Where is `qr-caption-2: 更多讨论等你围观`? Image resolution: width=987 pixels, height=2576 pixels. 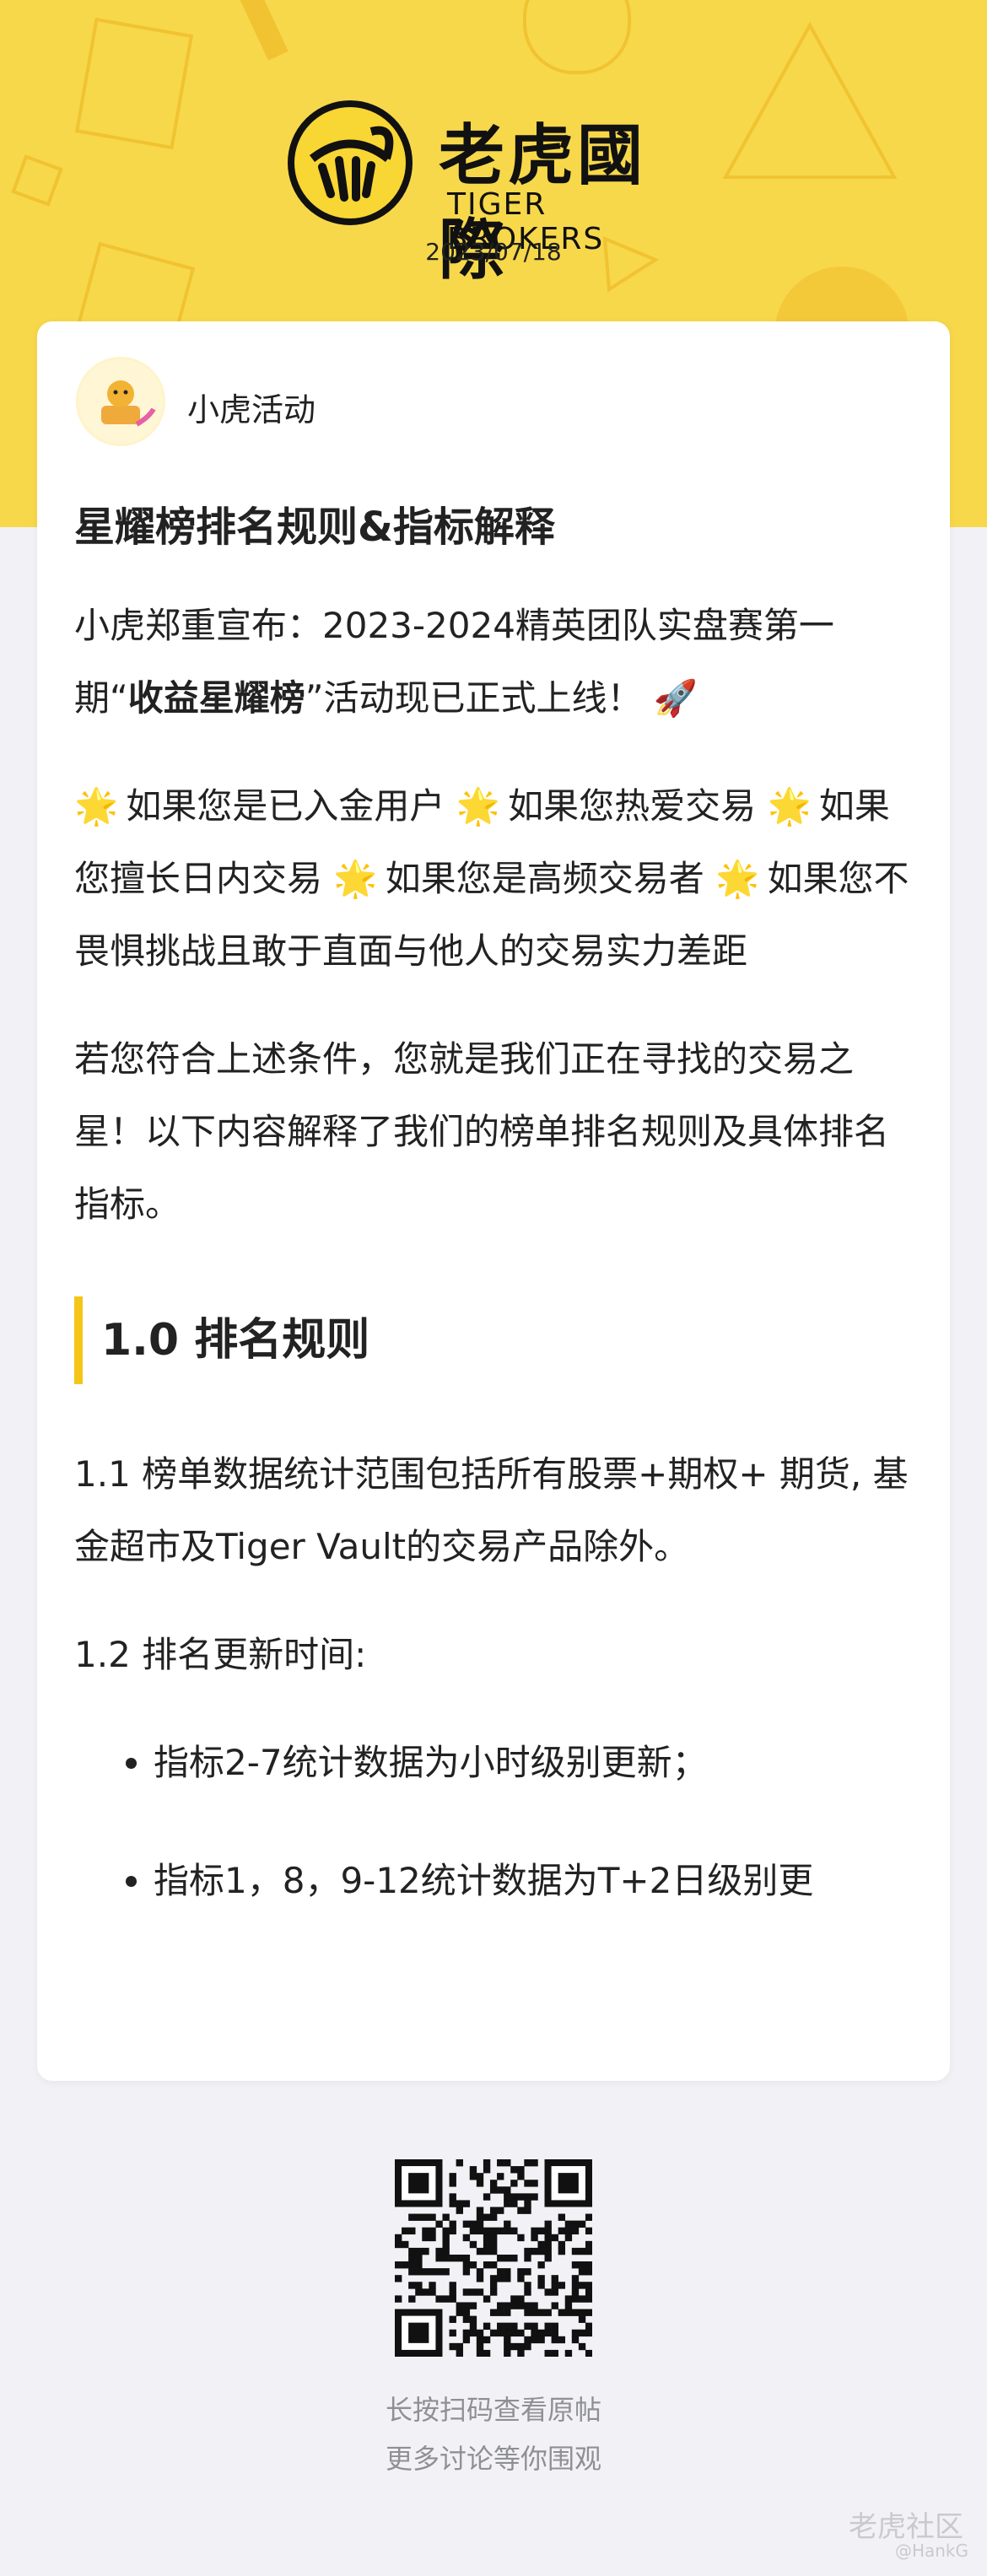 qr-caption-2: 更多讨论等你围观 is located at coordinates (493, 2459).